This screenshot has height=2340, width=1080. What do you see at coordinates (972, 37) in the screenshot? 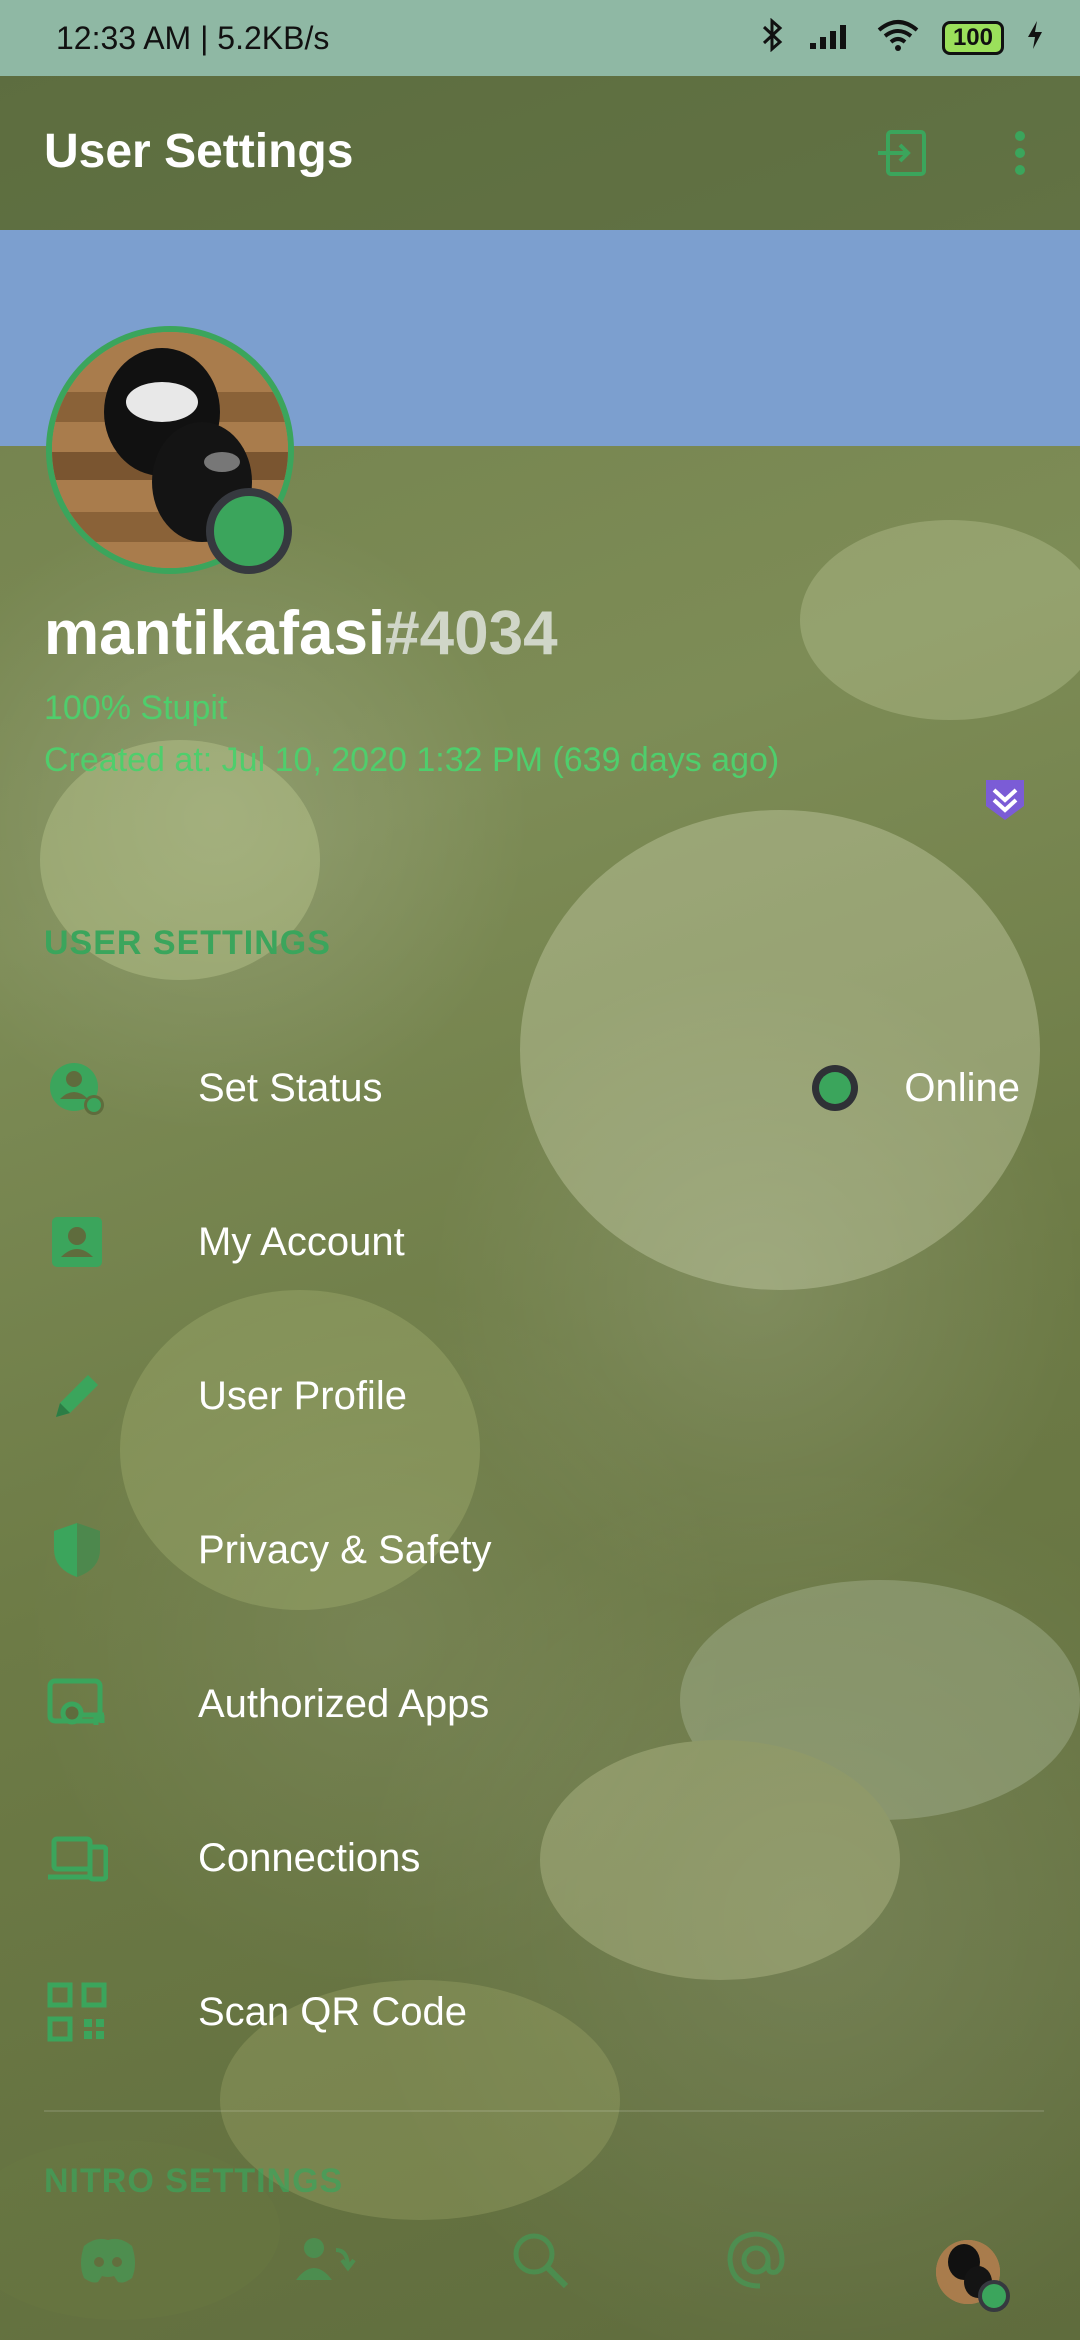
I see `battery-indicator: 100` at bounding box center [972, 37].